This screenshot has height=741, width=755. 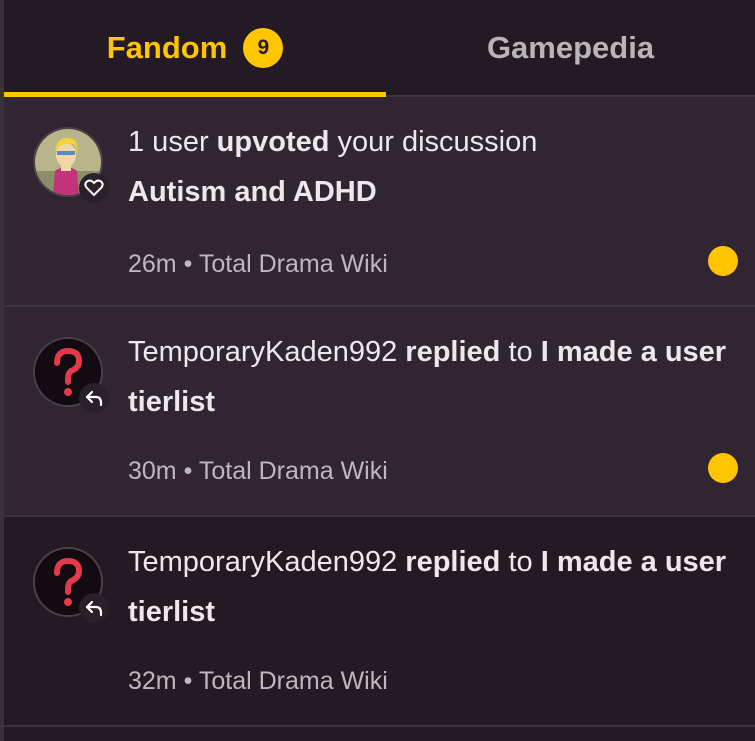 I want to click on notification-time: 32m, so click(x=152, y=681).